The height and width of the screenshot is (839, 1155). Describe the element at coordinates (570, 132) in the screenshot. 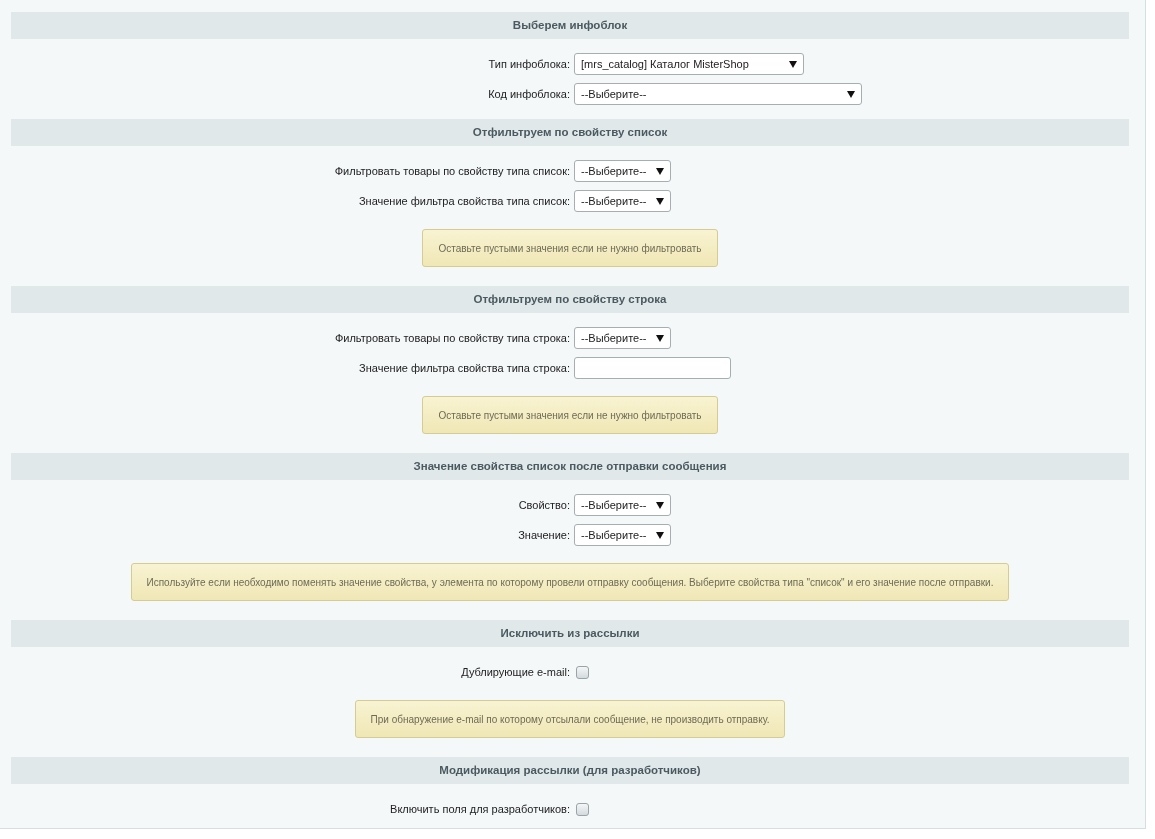

I see `section-header: Отфильтруем по свойству список` at that location.